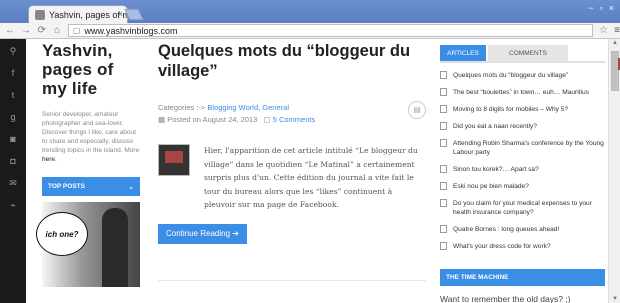 This screenshot has width=620, height=303. I want to click on instagram-icon: ◙, so click(13, 139).